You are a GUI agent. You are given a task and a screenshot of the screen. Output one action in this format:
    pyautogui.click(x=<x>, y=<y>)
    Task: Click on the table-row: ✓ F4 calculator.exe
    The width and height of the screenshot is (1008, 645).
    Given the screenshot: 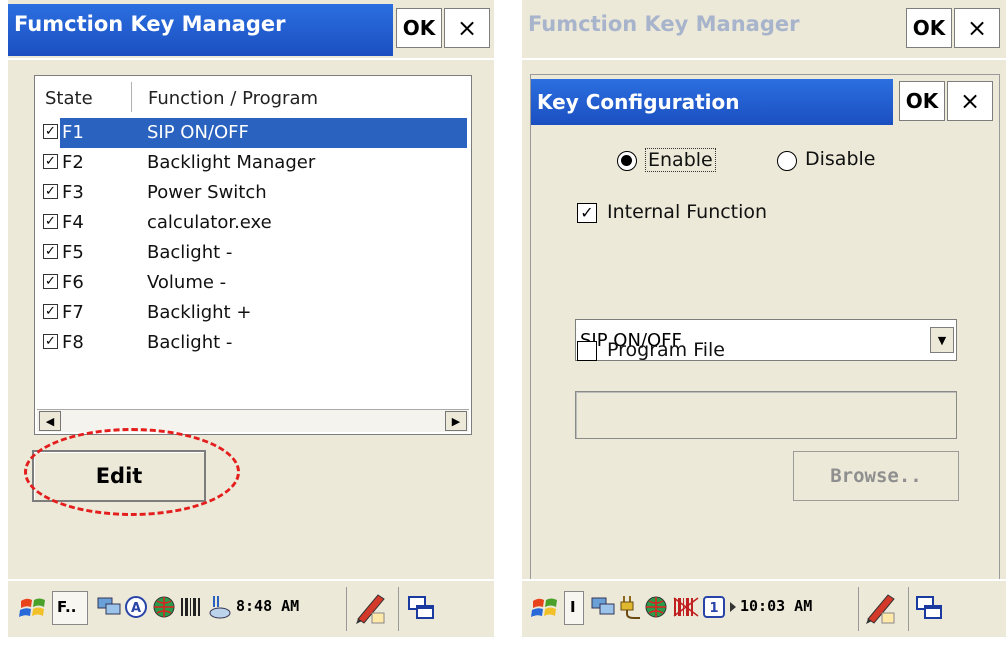 What is the action you would take?
    pyautogui.click(x=253, y=223)
    